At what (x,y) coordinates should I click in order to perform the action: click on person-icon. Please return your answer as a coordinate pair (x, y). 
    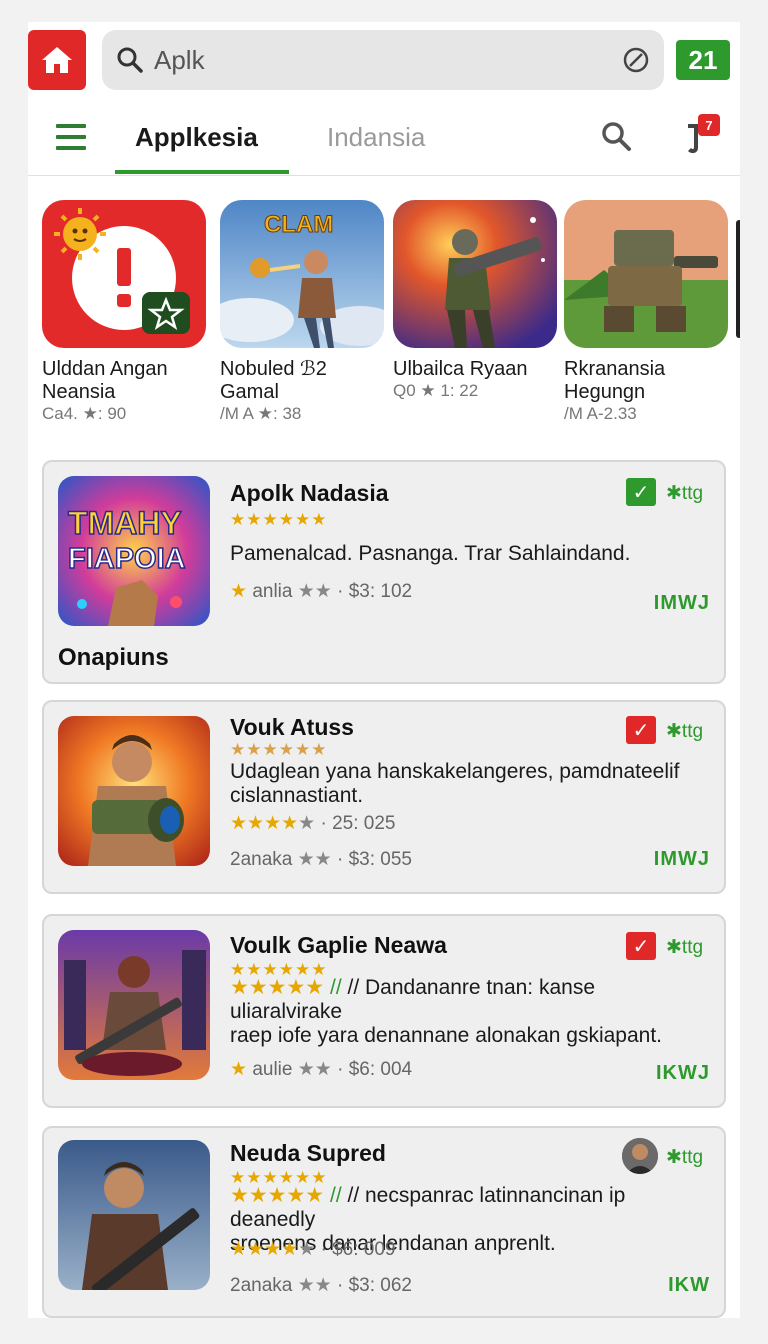
    Looking at the image, I should click on (640, 1156).